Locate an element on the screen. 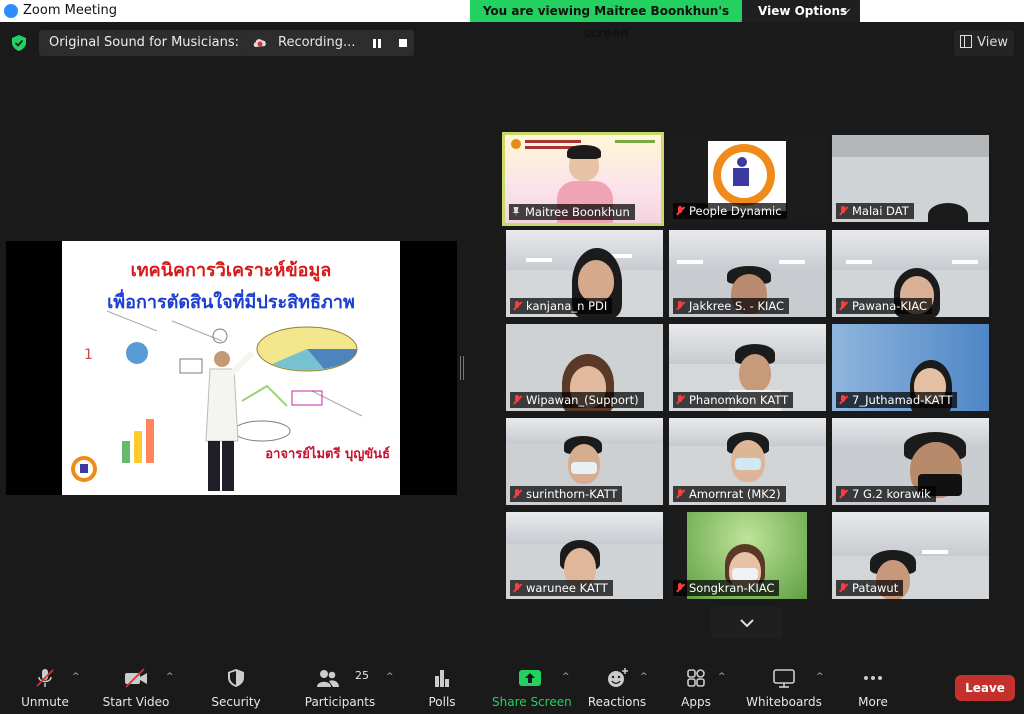 The height and width of the screenshot is (714, 1024). participant-name: Amornrat (MK2) is located at coordinates (729, 494).